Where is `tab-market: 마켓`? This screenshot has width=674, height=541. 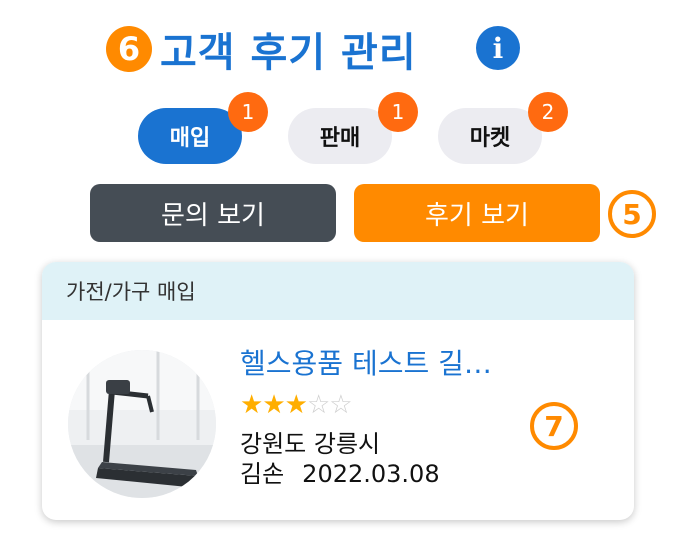 tab-market: 마켓 is located at coordinates (490, 136).